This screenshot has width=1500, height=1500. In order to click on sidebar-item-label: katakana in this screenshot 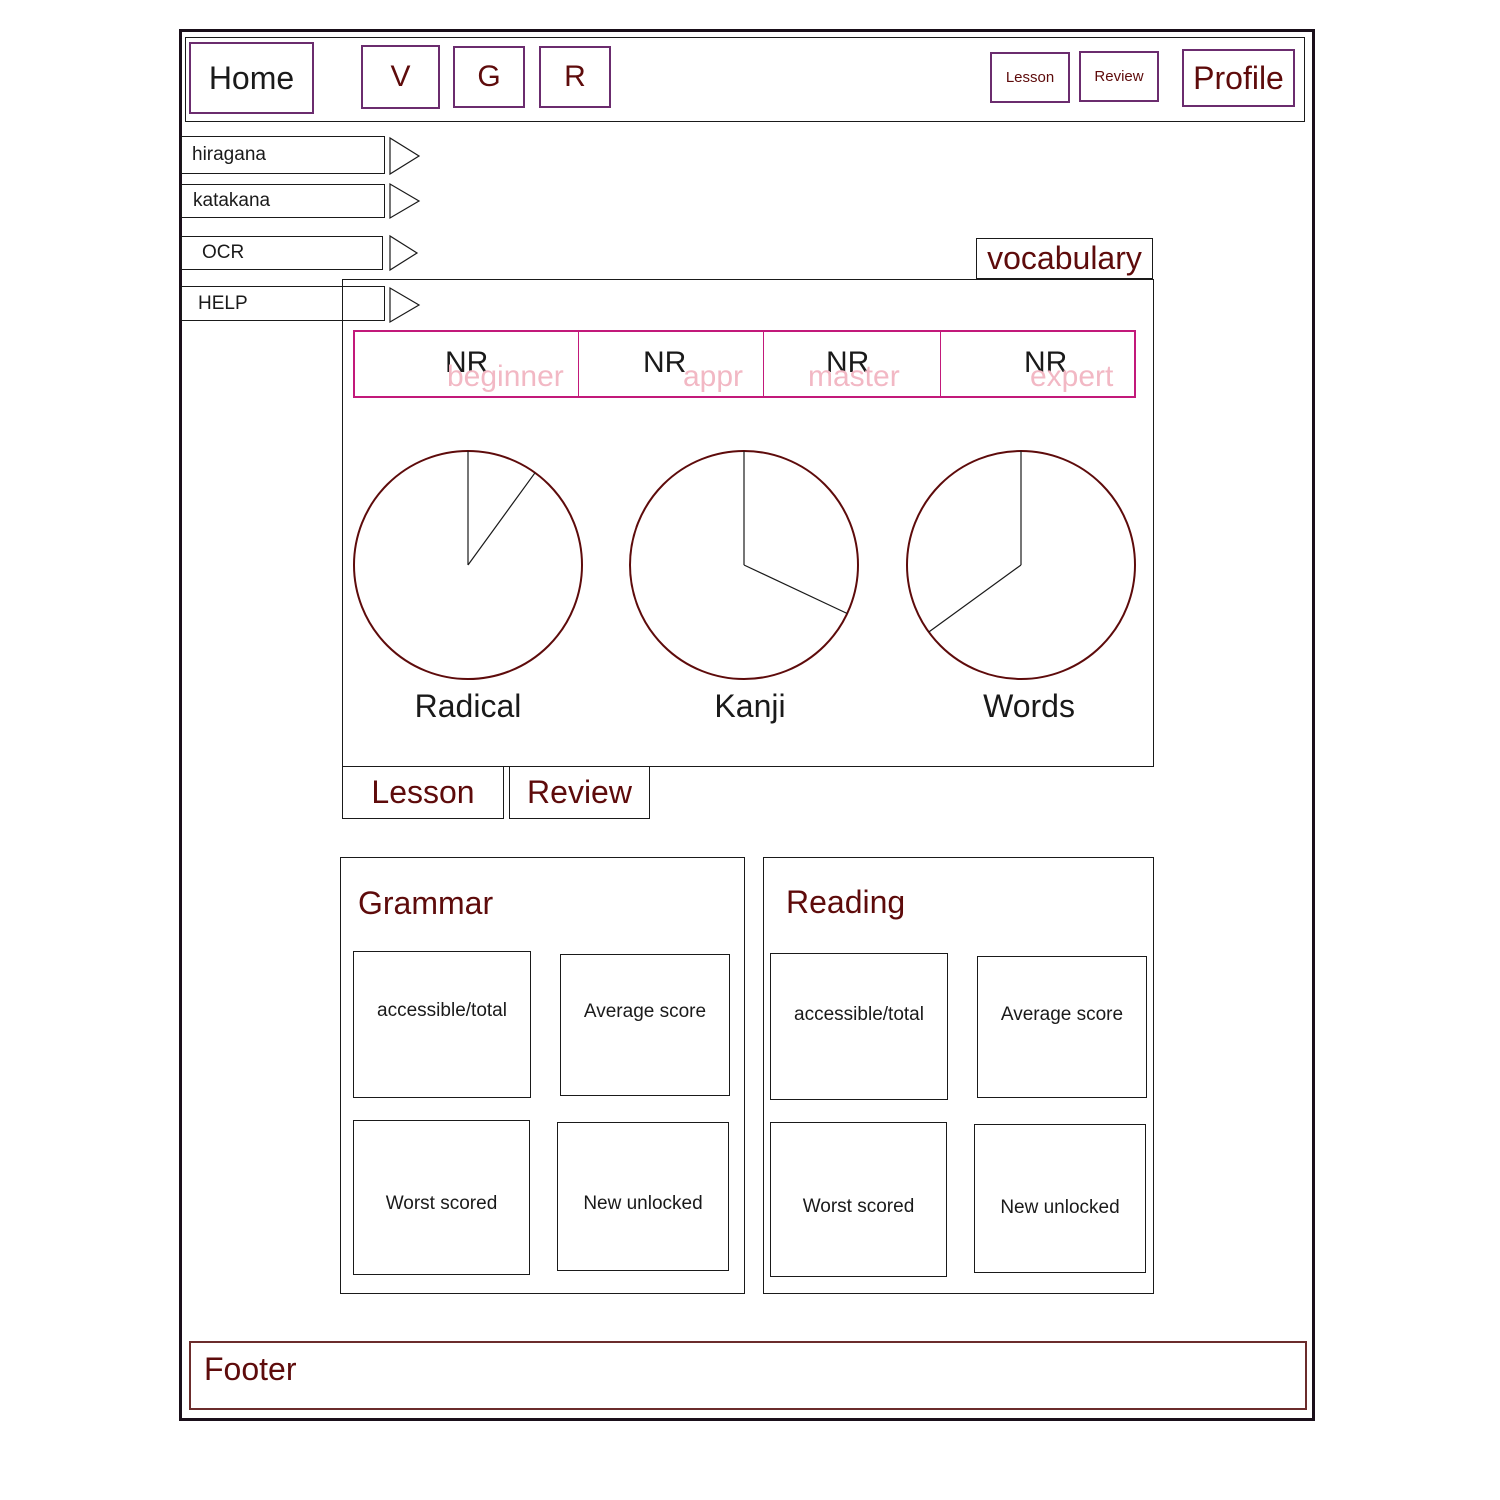, I will do `click(232, 200)`.